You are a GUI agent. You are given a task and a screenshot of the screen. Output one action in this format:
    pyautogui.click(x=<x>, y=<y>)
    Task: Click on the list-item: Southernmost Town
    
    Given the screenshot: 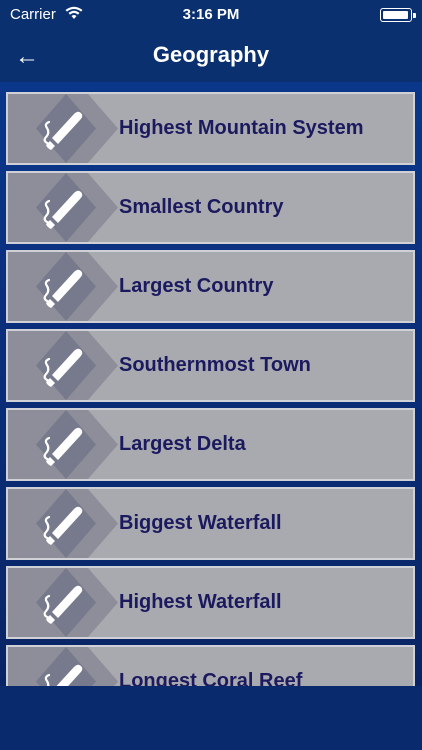 What is the action you would take?
    pyautogui.click(x=210, y=365)
    